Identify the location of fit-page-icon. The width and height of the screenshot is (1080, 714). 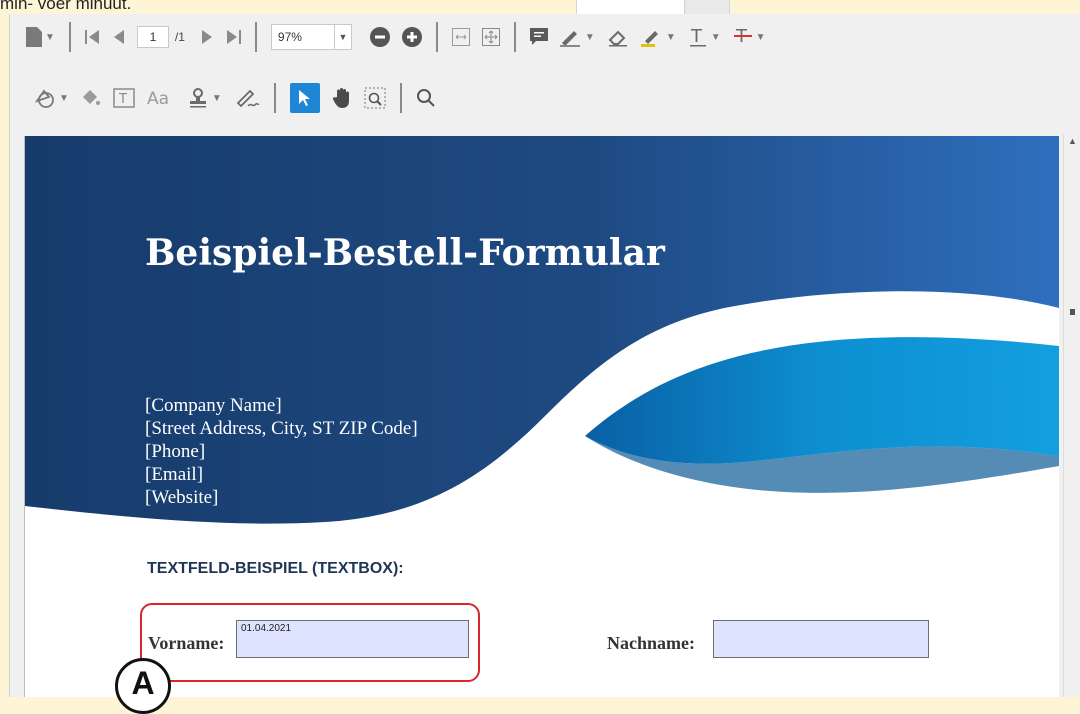
(490, 37).